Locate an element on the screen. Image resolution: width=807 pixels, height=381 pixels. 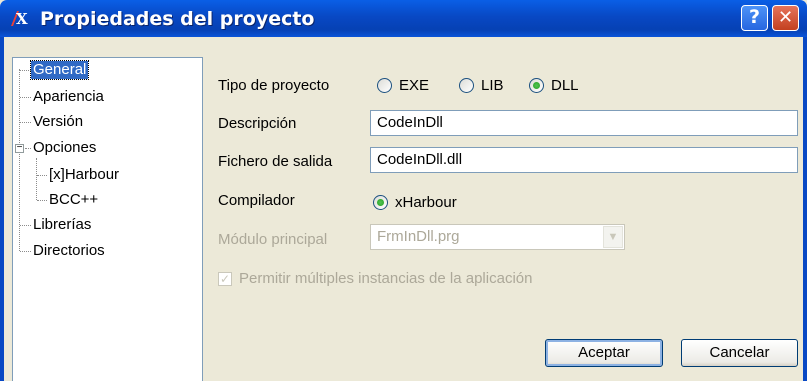
modulo-principal-label: Módulo principal is located at coordinates (273, 239).